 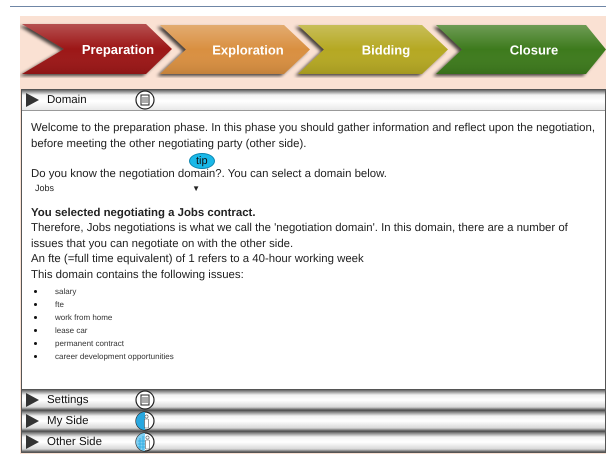 I want to click on expand-icon, so click(x=32, y=442).